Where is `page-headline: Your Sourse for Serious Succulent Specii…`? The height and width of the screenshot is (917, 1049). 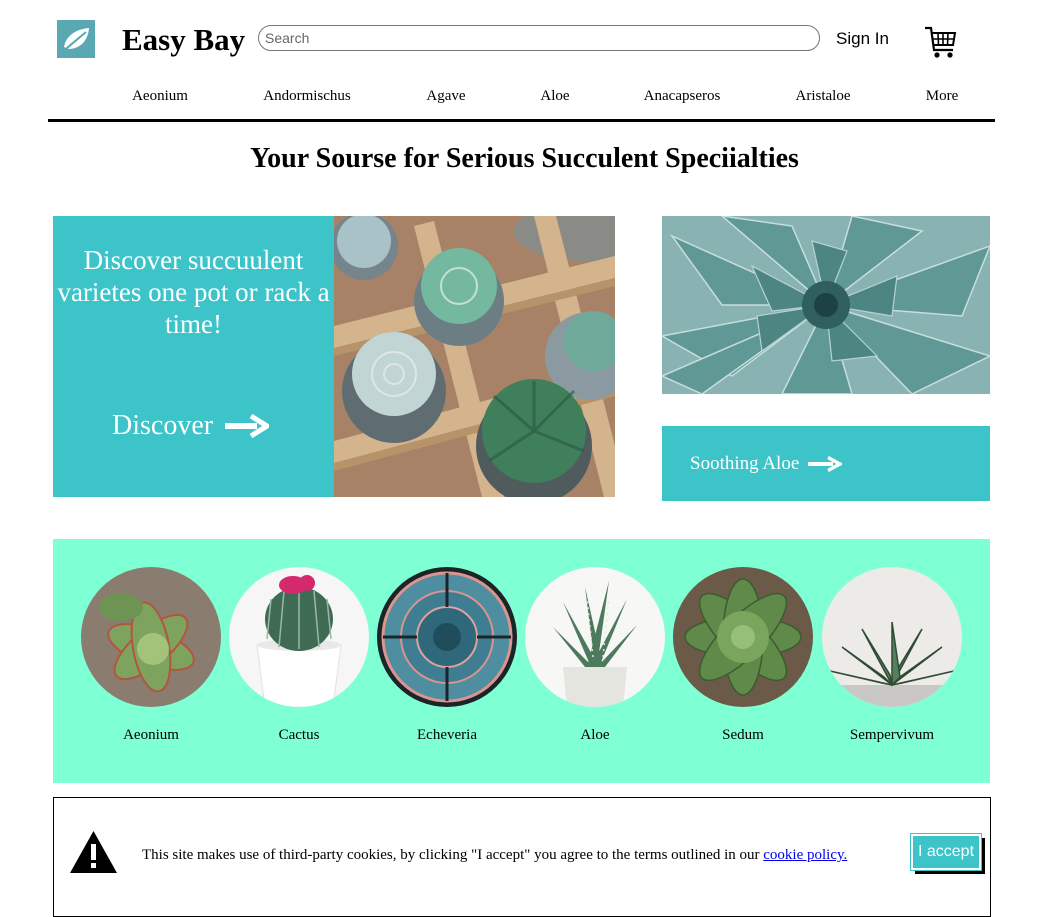
page-headline: Your Sourse for Serious Succulent Specii… is located at coordinates (524, 158).